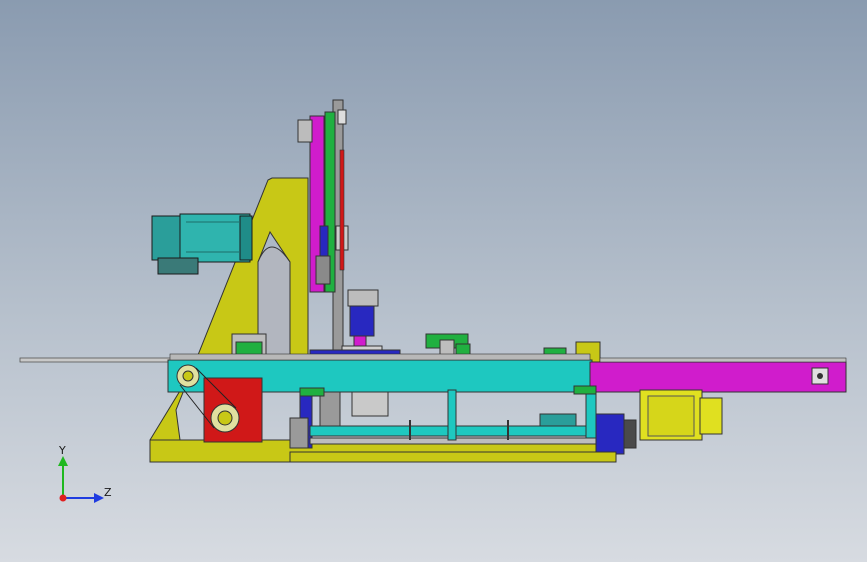 This screenshot has height=562, width=867. What do you see at coordinates (100, 360) in the screenshot?
I see `feed-rod` at bounding box center [100, 360].